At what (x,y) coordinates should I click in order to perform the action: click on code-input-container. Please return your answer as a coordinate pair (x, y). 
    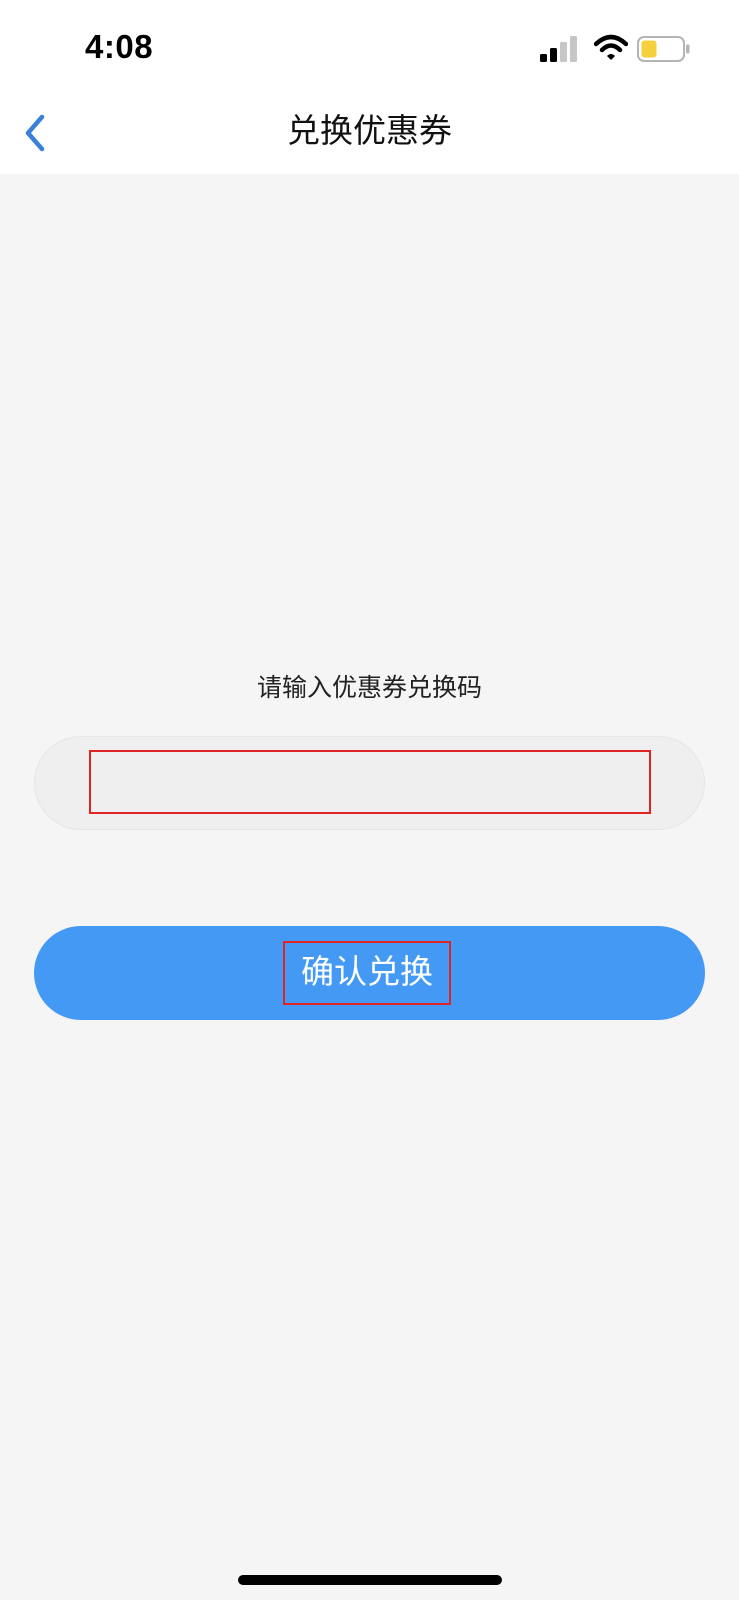
    Looking at the image, I should click on (369, 783).